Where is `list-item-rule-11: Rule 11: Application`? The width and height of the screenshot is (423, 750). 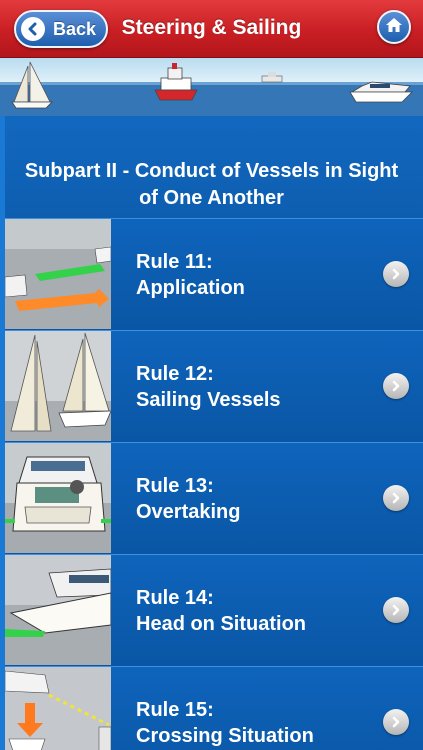 list-item-rule-11: Rule 11: Application is located at coordinates (214, 274).